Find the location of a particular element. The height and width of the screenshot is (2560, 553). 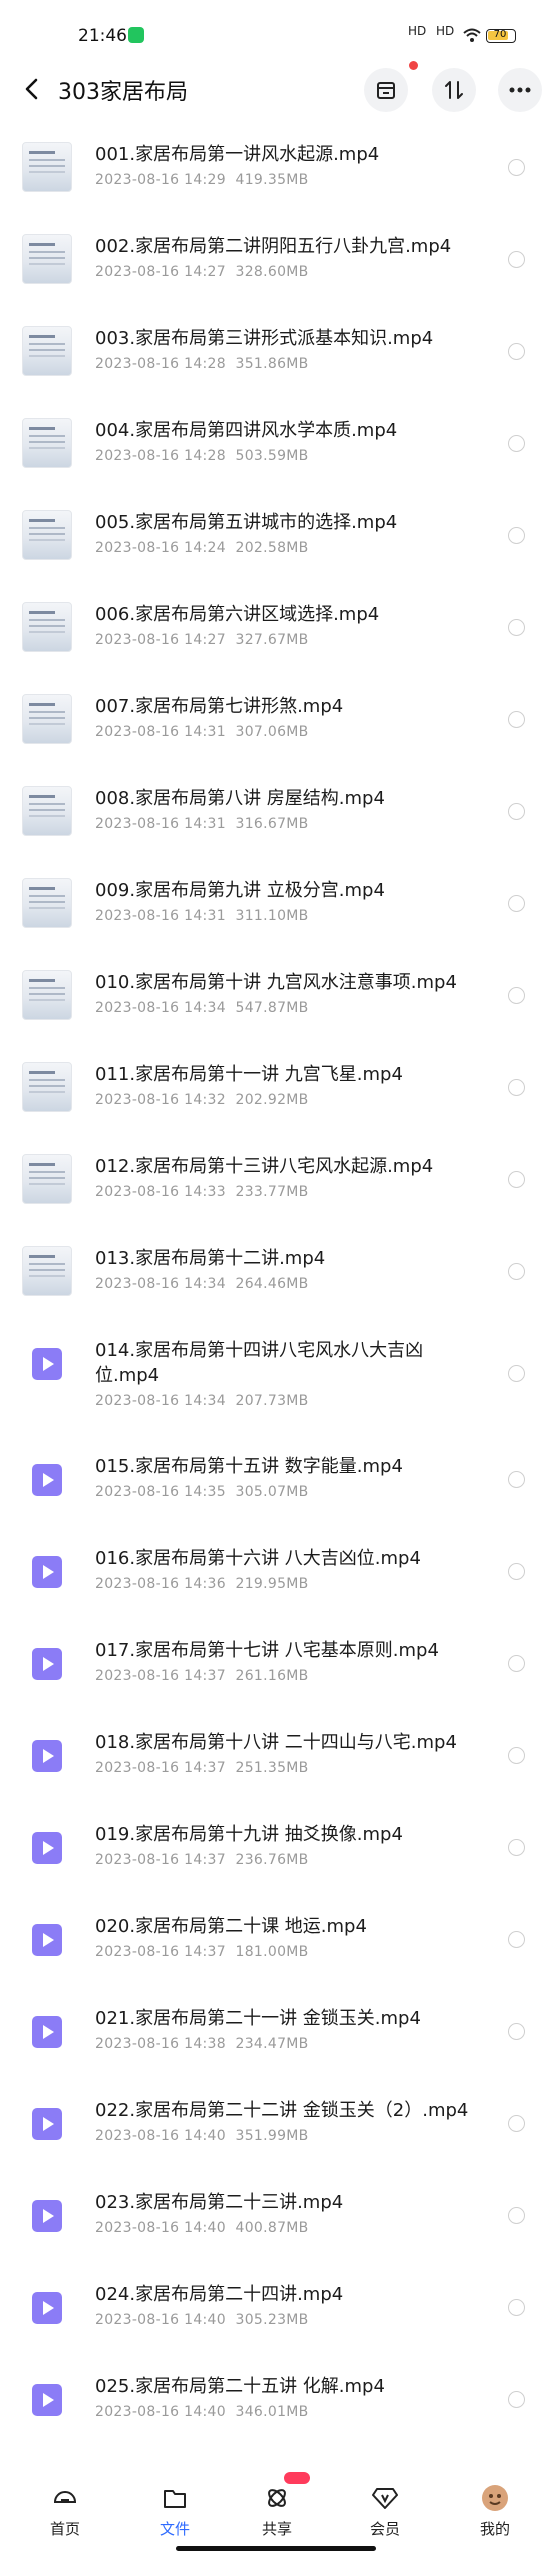

file-date: 2023-08-16 14:40 is located at coordinates (160, 2136).